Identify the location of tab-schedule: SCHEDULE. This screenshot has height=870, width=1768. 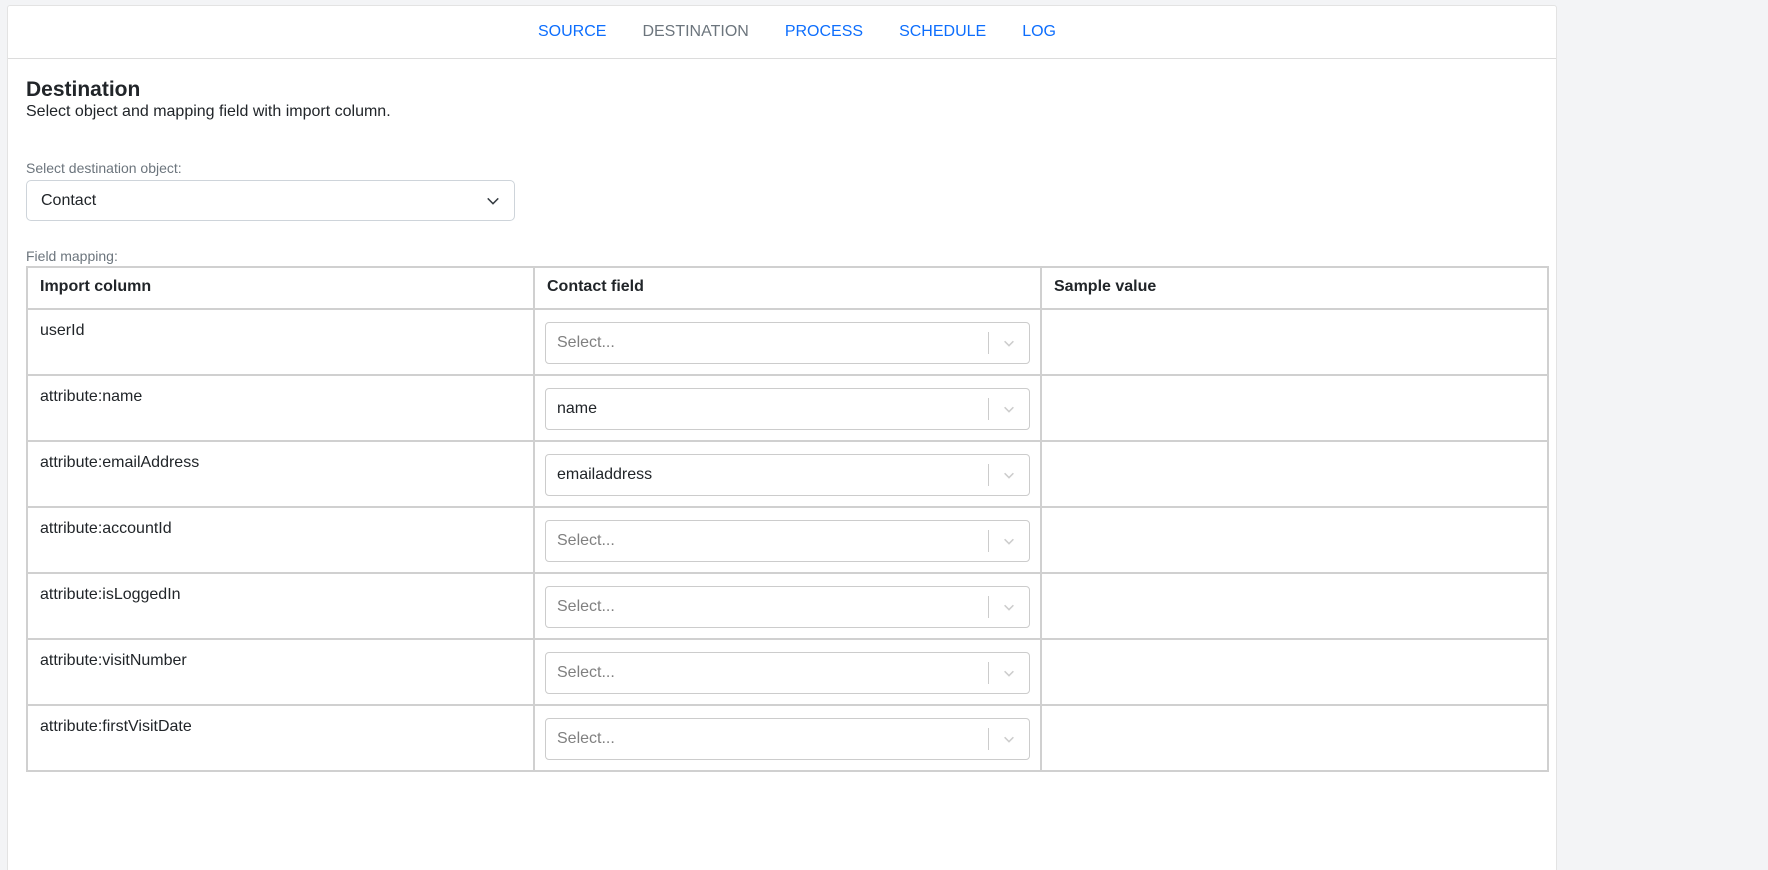
(942, 32).